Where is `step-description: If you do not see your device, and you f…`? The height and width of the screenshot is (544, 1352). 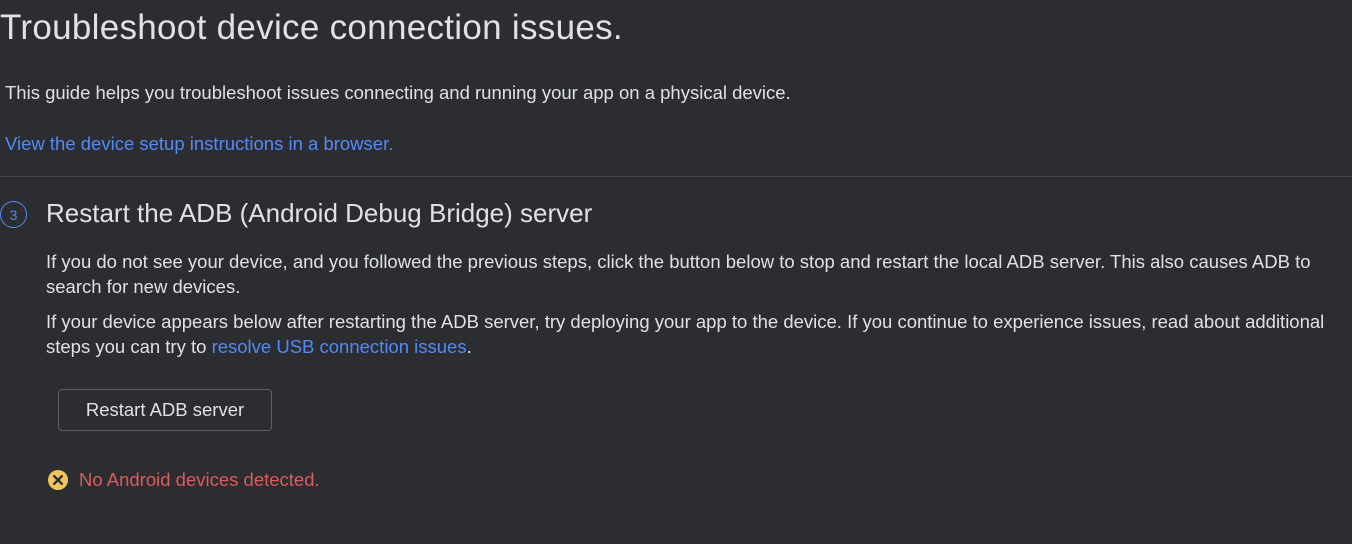
step-description: If you do not see your device, and you f… is located at coordinates (678, 274).